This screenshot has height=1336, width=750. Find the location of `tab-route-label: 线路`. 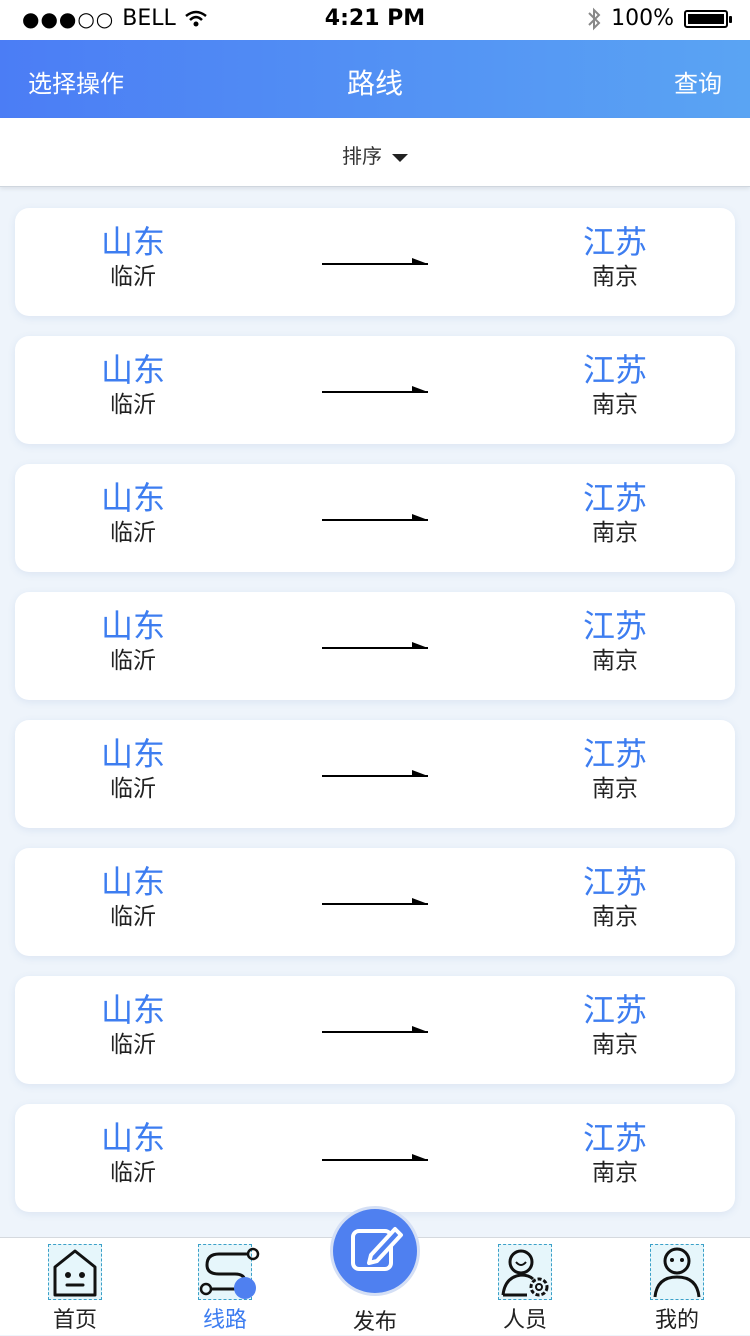

tab-route-label: 线路 is located at coordinates (224, 1320).